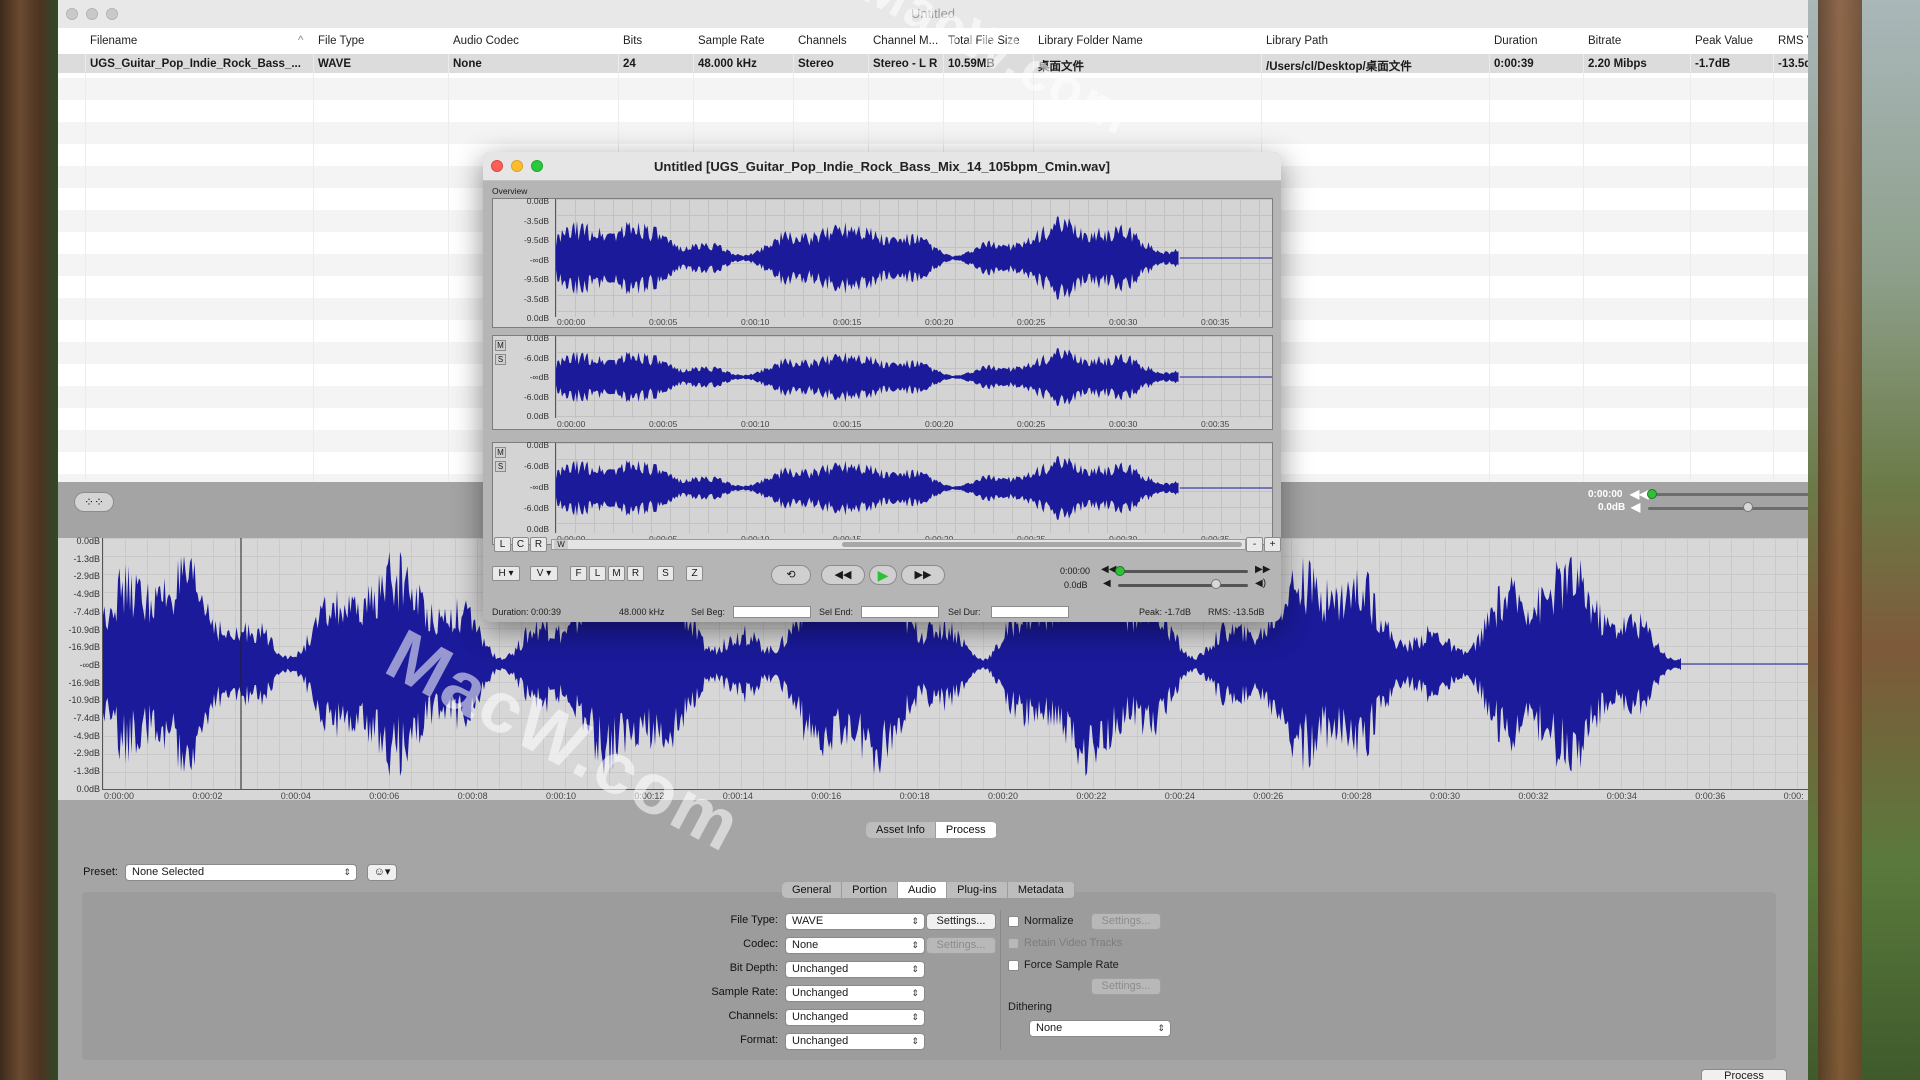  I want to click on rewind-button: ◀◀, so click(843, 575).